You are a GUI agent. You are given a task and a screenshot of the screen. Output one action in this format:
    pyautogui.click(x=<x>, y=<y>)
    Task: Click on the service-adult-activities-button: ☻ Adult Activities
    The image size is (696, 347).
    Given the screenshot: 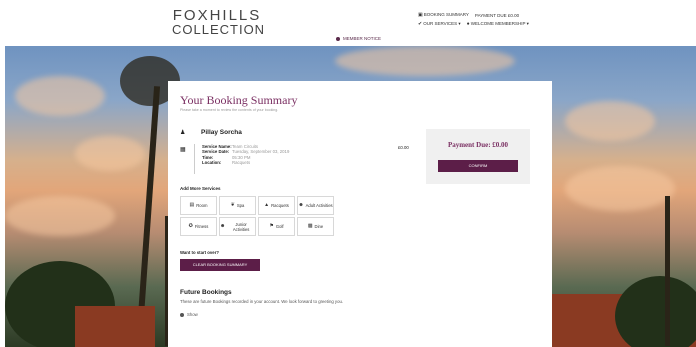 What is the action you would take?
    pyautogui.click(x=315, y=205)
    